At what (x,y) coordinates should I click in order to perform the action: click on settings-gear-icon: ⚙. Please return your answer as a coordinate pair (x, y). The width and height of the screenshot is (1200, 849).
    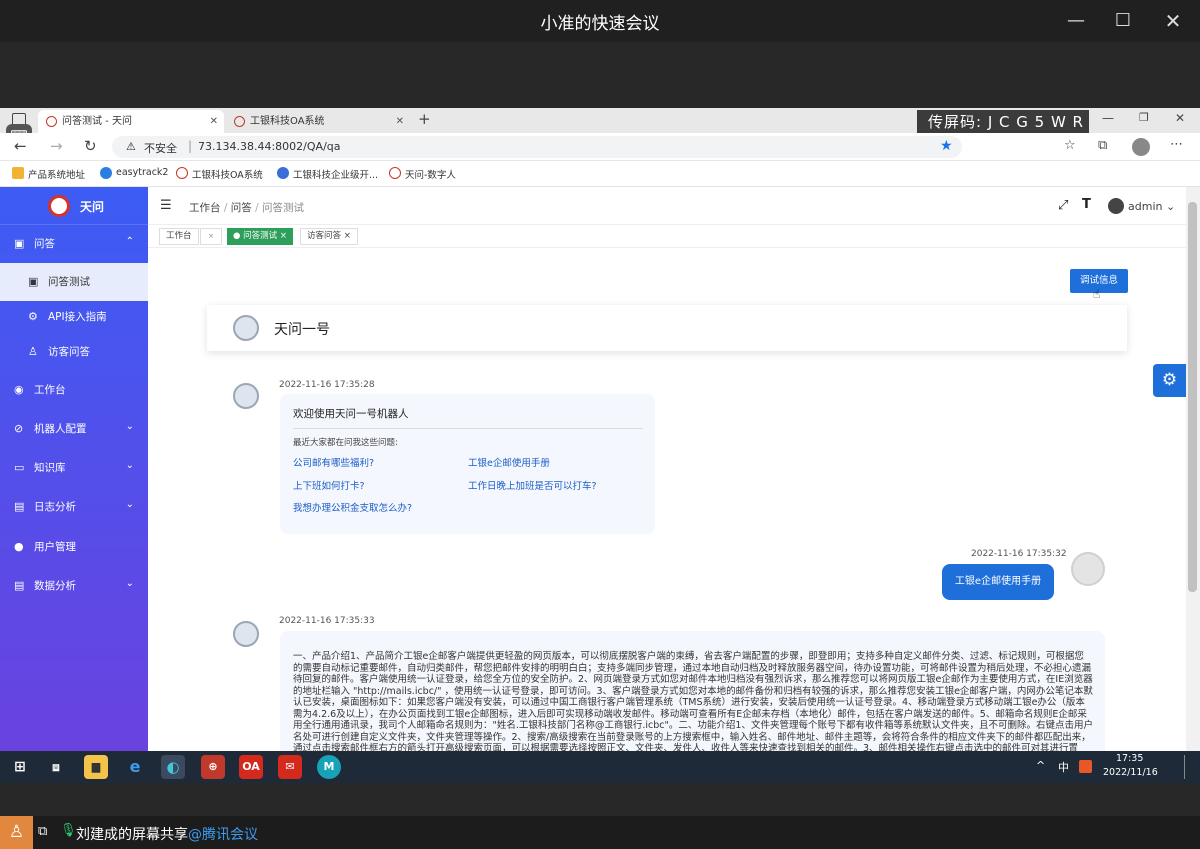
    Looking at the image, I should click on (1169, 380).